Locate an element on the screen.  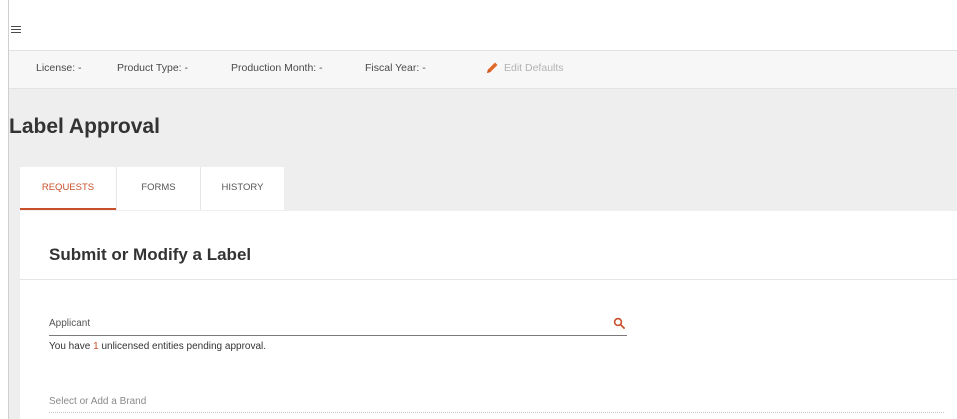
applicant-search-input: Applicant is located at coordinates (338, 325).